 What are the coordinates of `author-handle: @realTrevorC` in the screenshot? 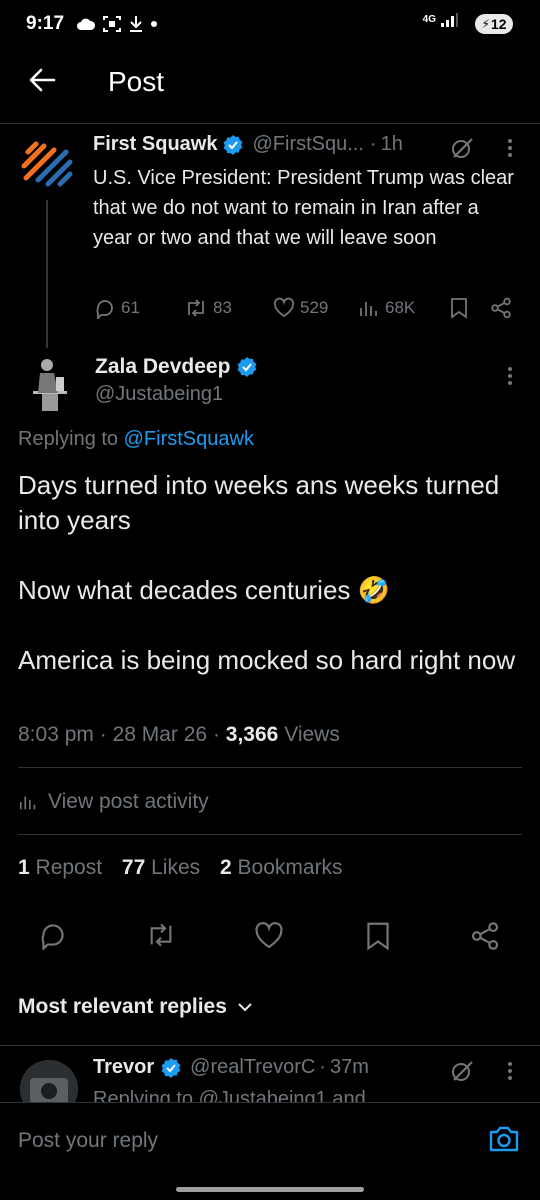 It's located at (253, 1067).